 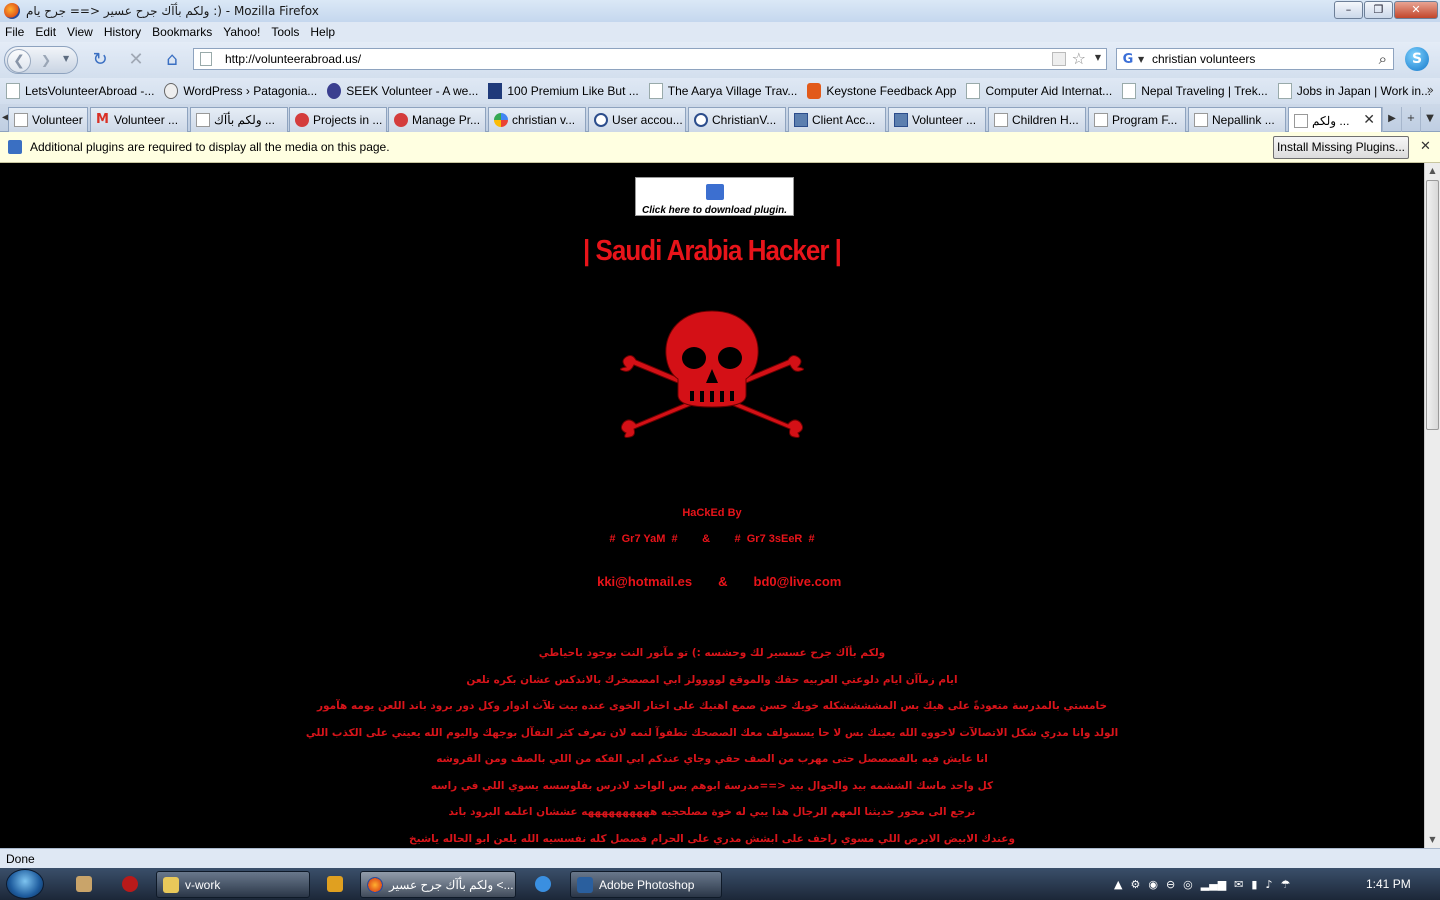 I want to click on start-button, so click(x=25, y=884).